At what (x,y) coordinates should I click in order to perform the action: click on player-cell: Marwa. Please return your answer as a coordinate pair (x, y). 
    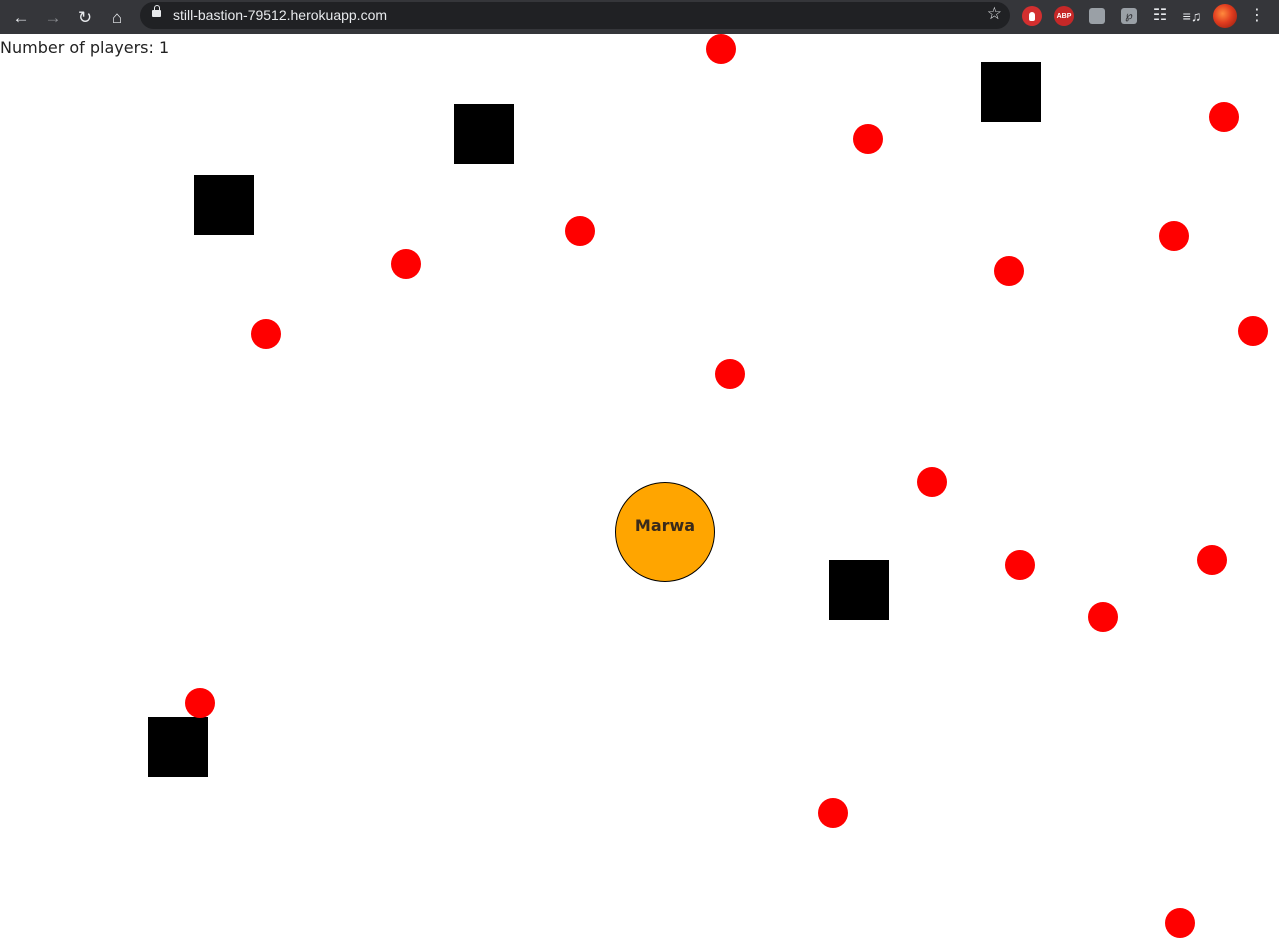
    Looking at the image, I should click on (665, 532).